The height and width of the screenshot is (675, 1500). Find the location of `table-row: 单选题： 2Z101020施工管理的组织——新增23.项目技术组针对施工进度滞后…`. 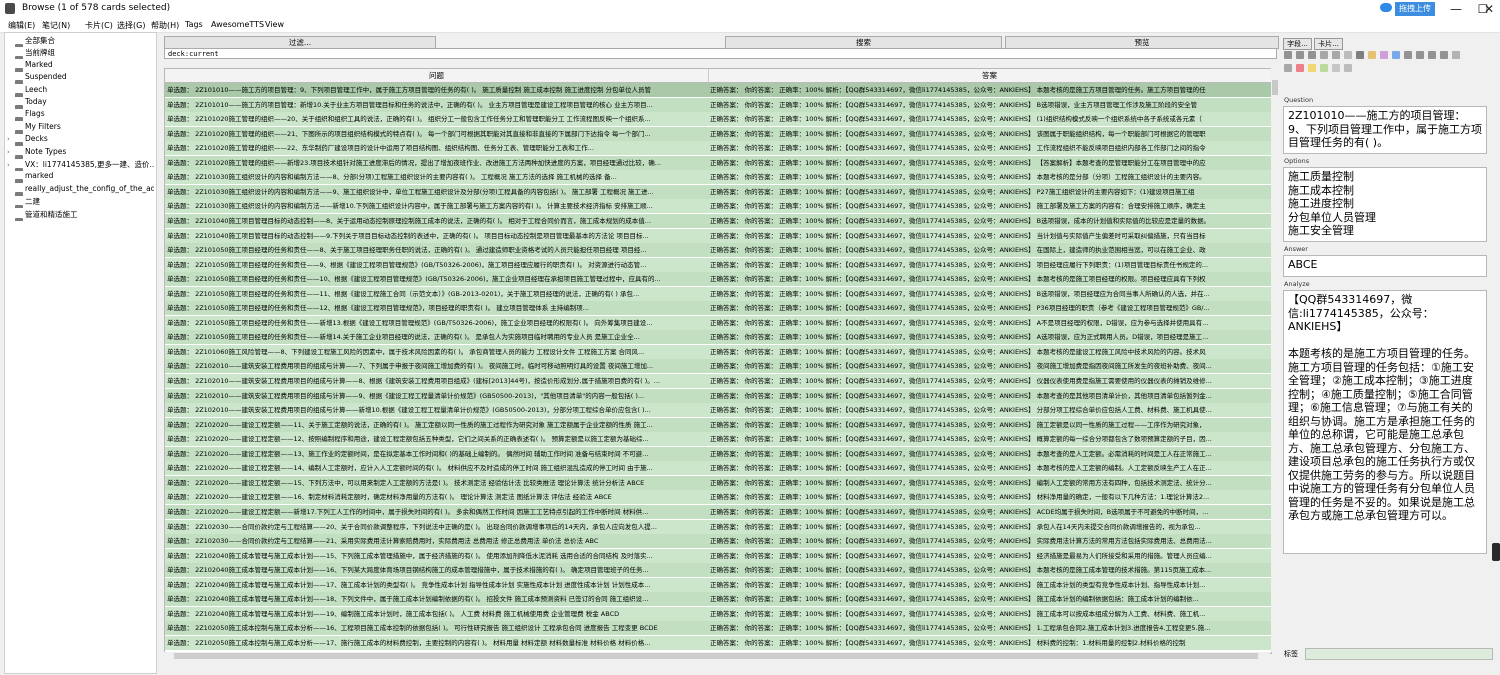

table-row: 单选题： 2Z101020施工管理的组织——新增23.项目技术组针对施工进度滞后… is located at coordinates (718, 163).